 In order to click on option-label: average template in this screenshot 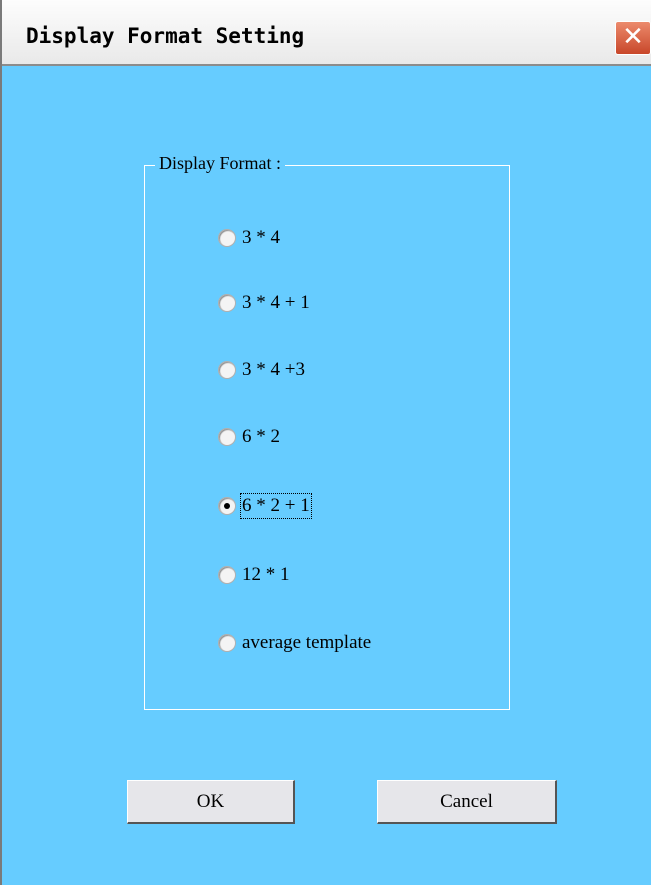, I will do `click(307, 642)`.